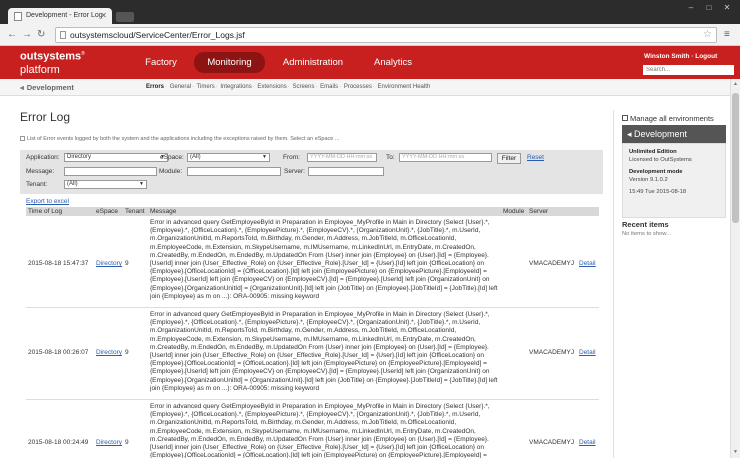  What do you see at coordinates (103, 15) in the screenshot?
I see `close-tab-icon: ✕` at bounding box center [103, 15].